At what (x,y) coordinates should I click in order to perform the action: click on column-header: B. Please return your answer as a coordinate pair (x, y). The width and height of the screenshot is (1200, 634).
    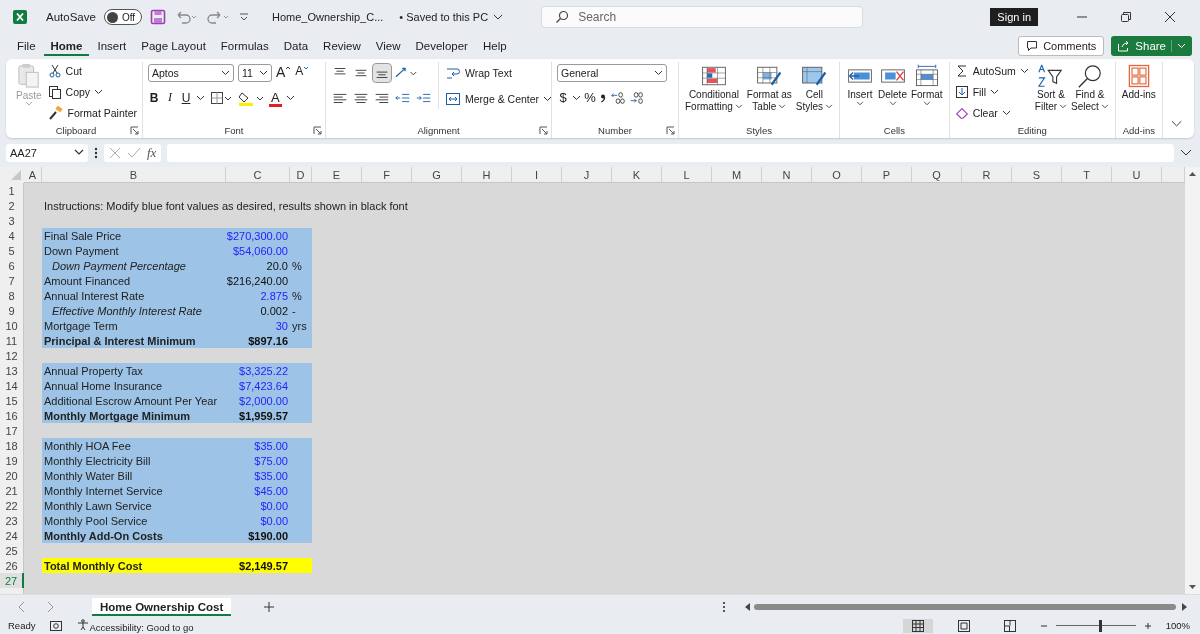
    Looking at the image, I should click on (134, 175).